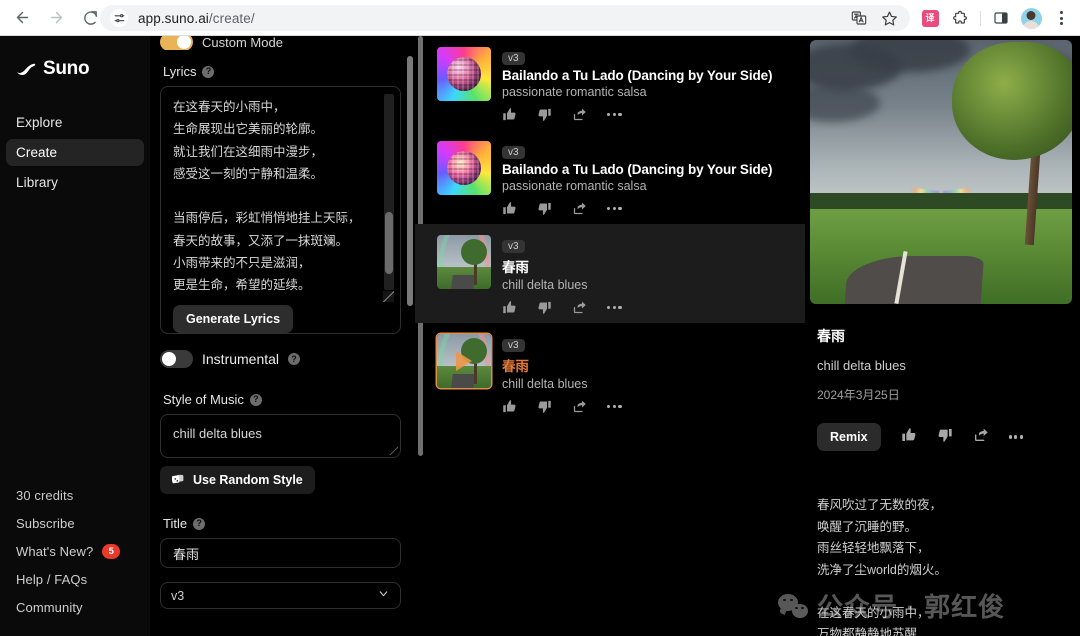 This screenshot has width=1080, height=636. Describe the element at coordinates (930, 18) in the screenshot. I see `translate-extension-icon: 译` at that location.